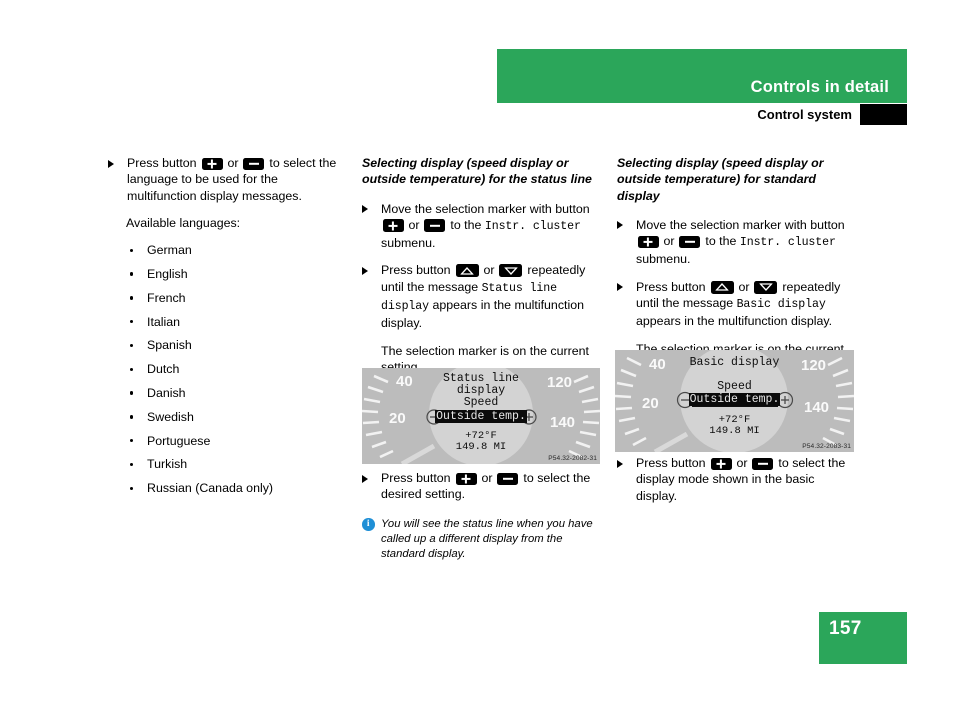 The width and height of the screenshot is (954, 716). What do you see at coordinates (702, 114) in the screenshot?
I see `subheader-row: Control system` at bounding box center [702, 114].